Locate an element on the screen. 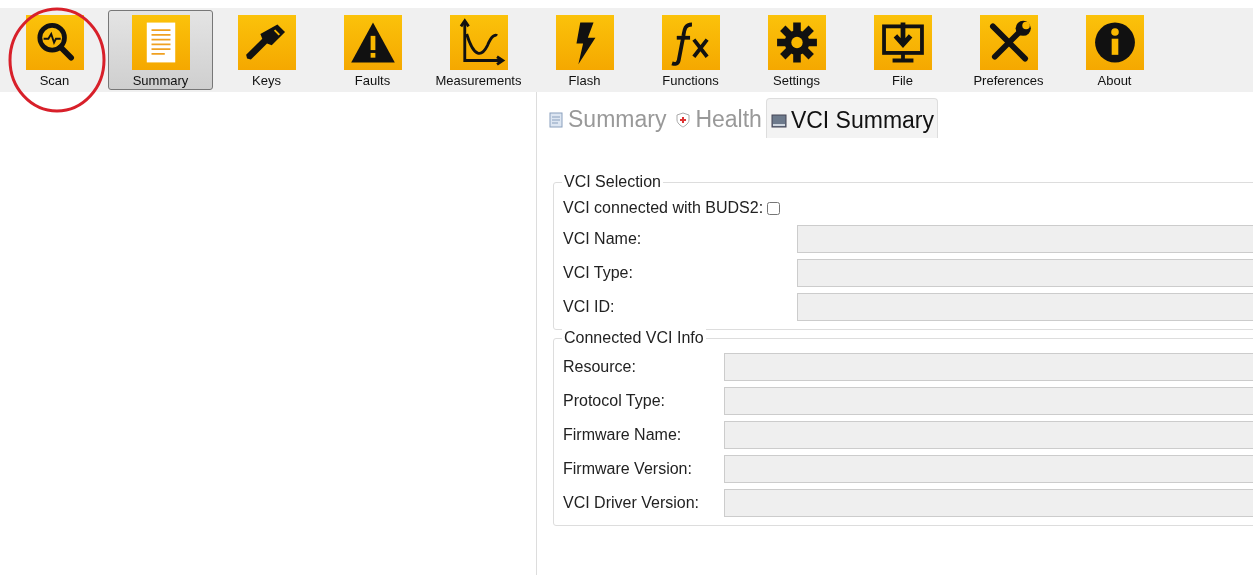 The image size is (1253, 575). toolbar-button: About is located at coordinates (1114, 50).